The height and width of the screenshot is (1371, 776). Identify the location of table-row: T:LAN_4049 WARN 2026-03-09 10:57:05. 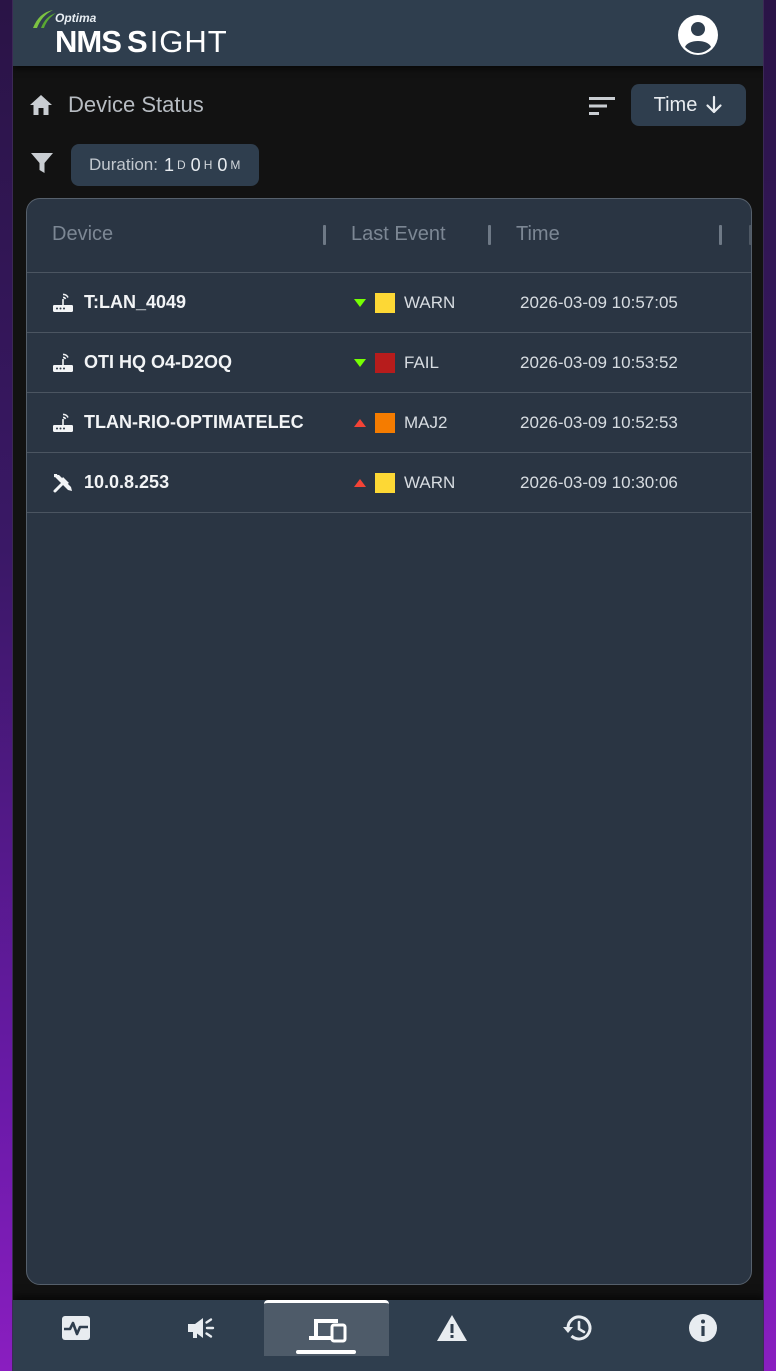
(389, 303).